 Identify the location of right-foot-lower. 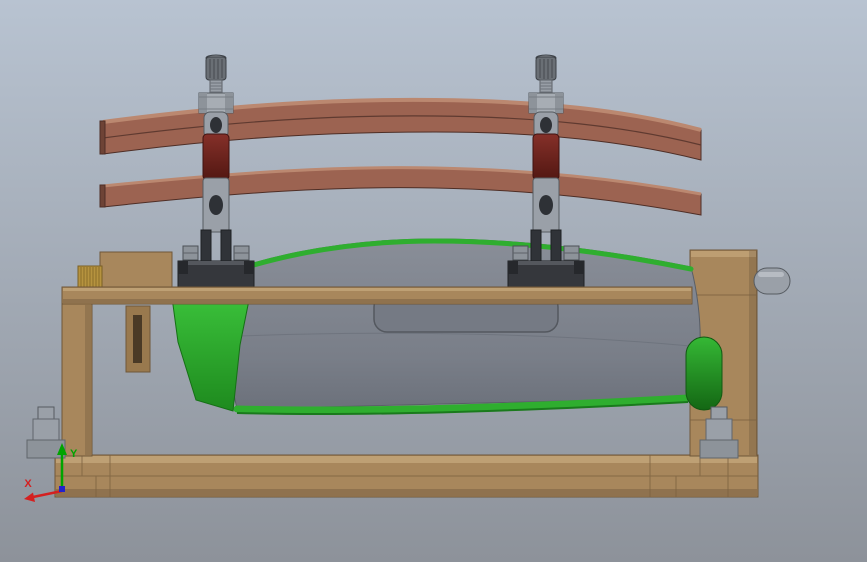
(719, 449).